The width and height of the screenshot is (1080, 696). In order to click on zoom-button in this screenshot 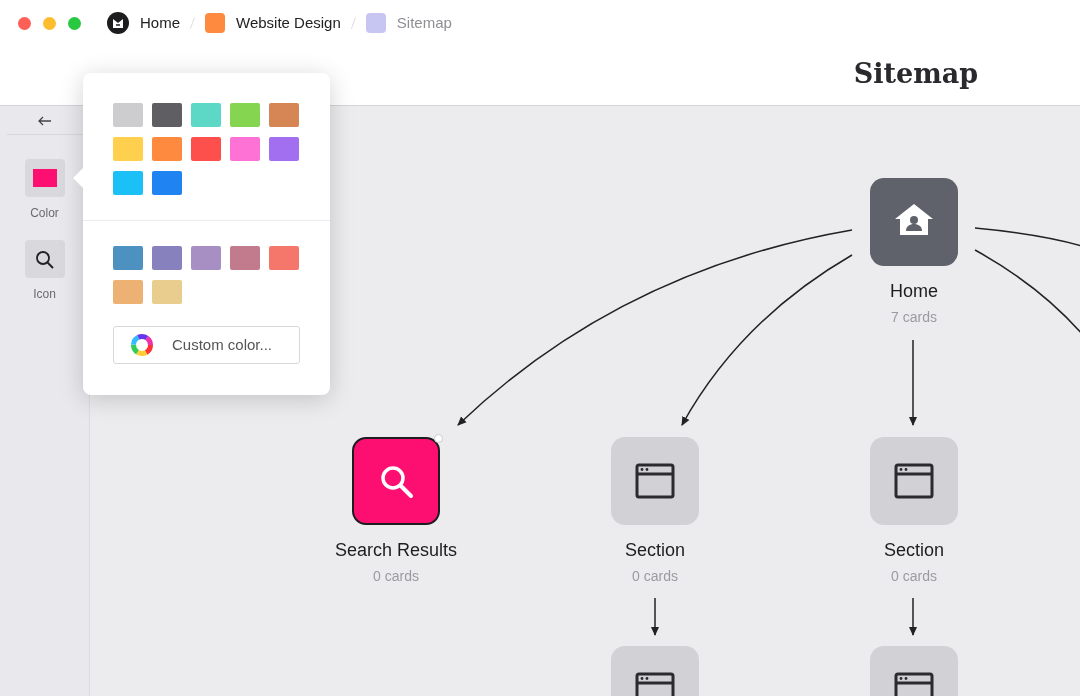, I will do `click(74, 23)`.